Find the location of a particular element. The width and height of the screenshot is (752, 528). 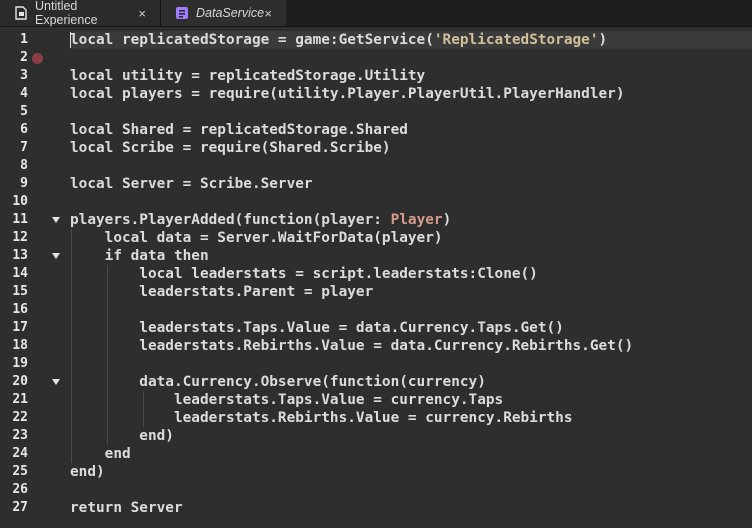

script-icon is located at coordinates (182, 13).